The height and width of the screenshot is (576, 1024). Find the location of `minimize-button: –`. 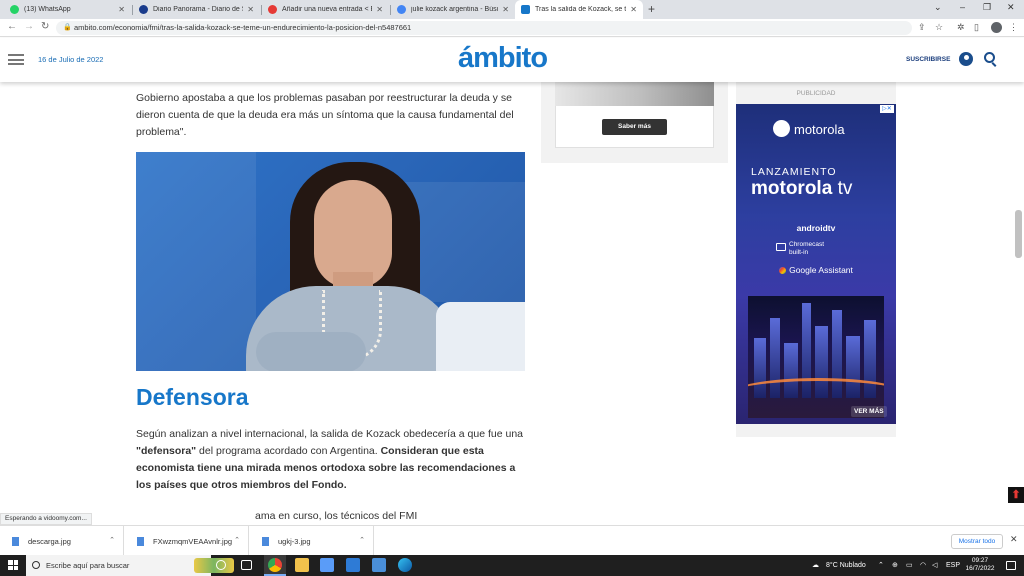

minimize-button: – is located at coordinates (962, 7).